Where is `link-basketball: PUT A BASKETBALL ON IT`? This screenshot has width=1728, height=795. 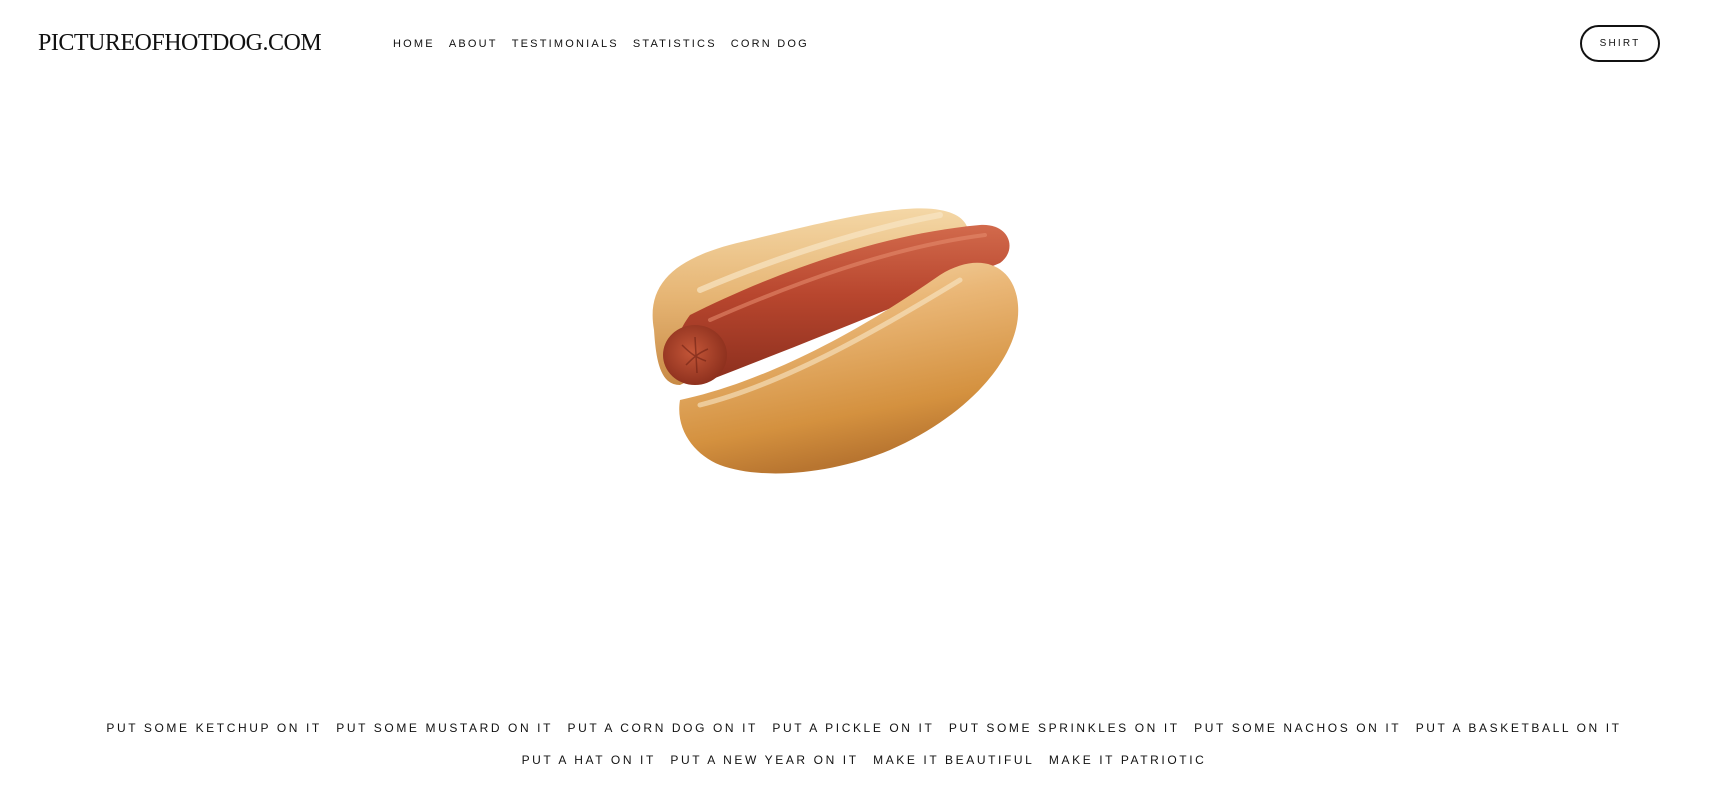 link-basketball: PUT A BASKETBALL ON IT is located at coordinates (1519, 728).